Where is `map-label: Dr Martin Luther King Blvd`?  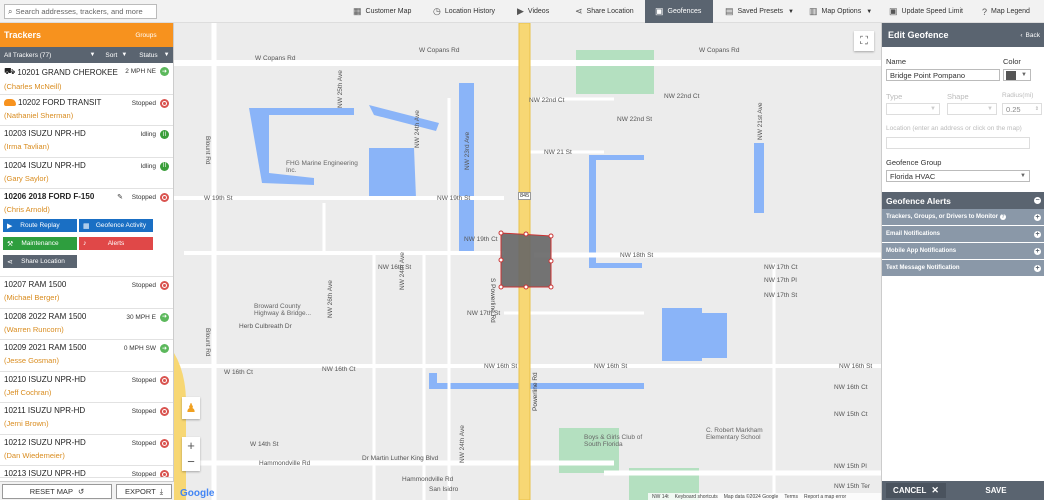 map-label: Dr Martin Luther King Blvd is located at coordinates (400, 458).